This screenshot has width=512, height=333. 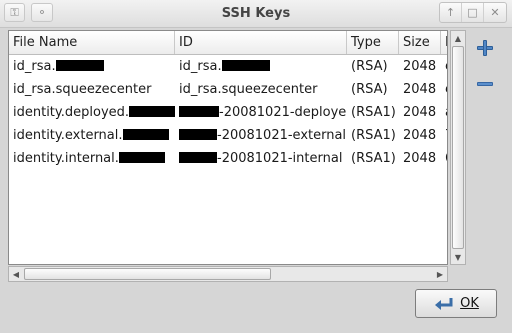 What do you see at coordinates (147, 274) in the screenshot?
I see `horizontal-scroll-thumb` at bounding box center [147, 274].